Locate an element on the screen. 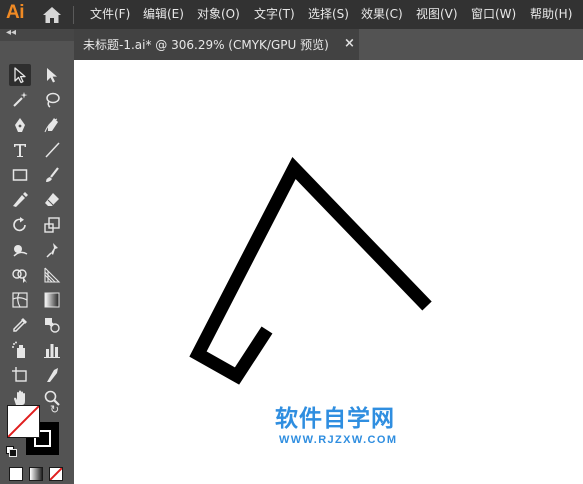  menu-file: 文件(F) is located at coordinates (110, 14).